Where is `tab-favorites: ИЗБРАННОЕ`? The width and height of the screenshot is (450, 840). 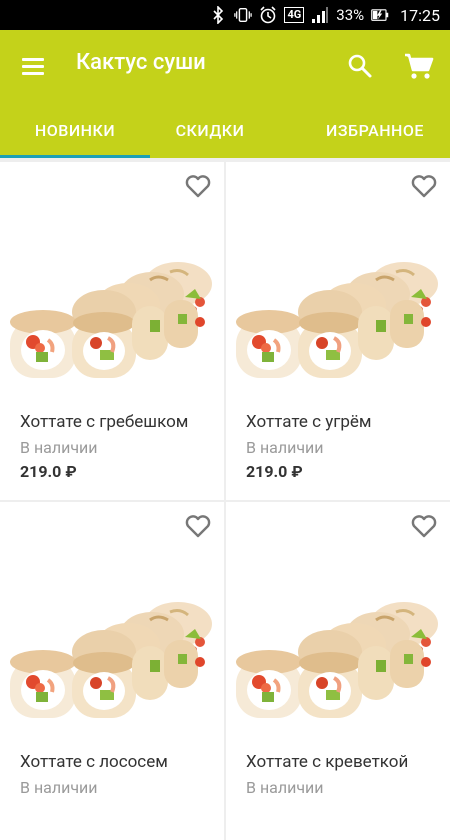
tab-favorites: ИЗБРАННОЕ is located at coordinates (375, 130).